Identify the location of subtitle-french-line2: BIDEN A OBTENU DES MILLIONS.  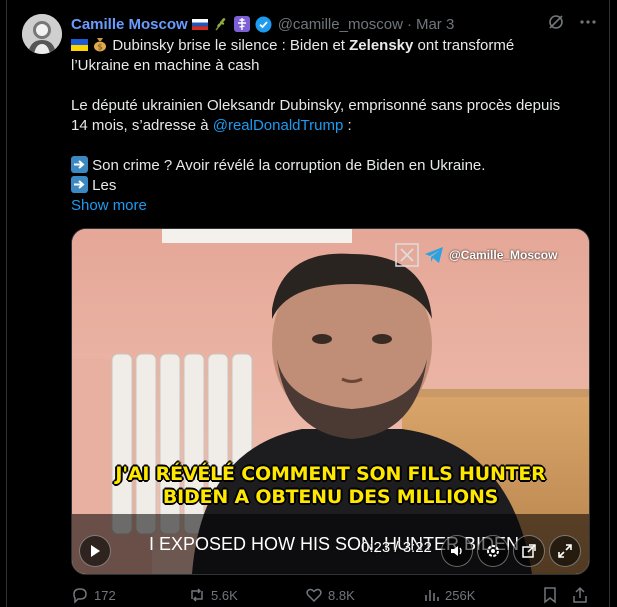
(330, 497).